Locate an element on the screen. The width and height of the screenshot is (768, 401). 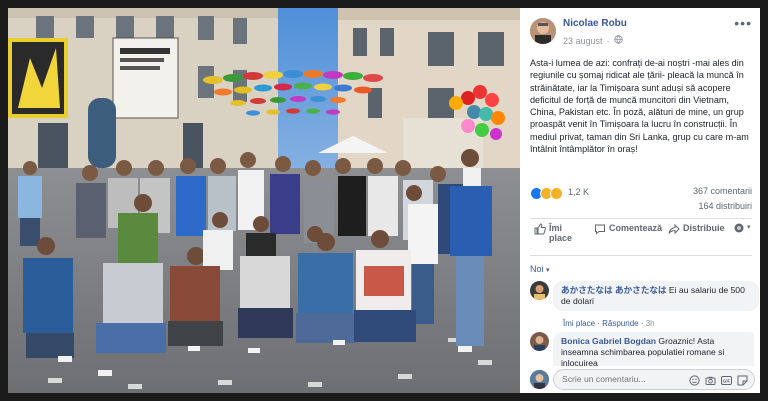
post-header: Nicolae Robu 23 august · ••• is located at coordinates (642, 34).